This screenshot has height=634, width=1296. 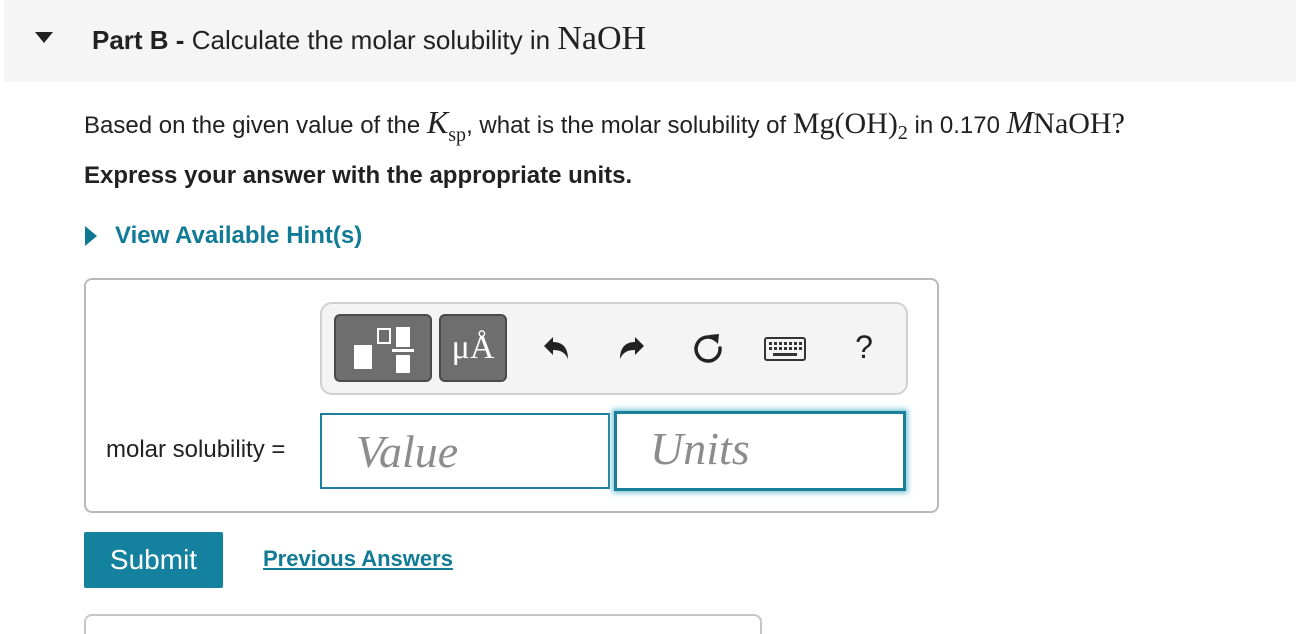 I want to click on view-hints-label: View Available Hint(s), so click(x=239, y=235).